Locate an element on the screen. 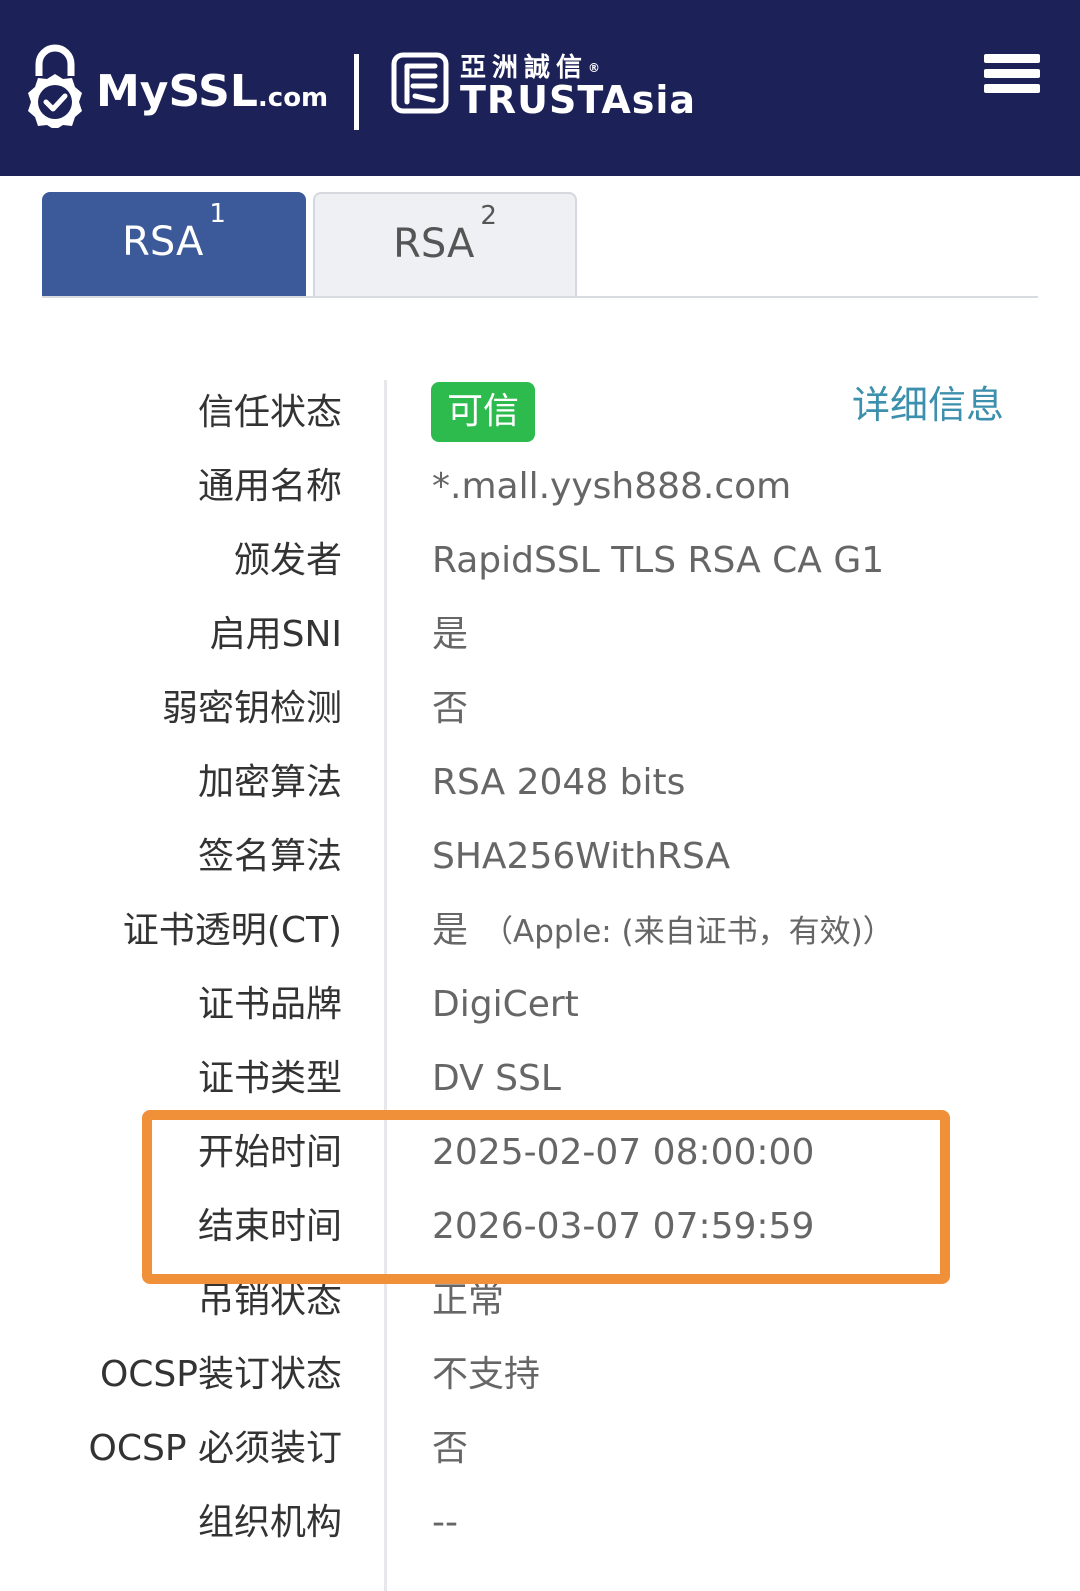 This screenshot has height=1591, width=1080. row-common-name: 通用名称 *.mall.yysh888.com is located at coordinates (540, 487).